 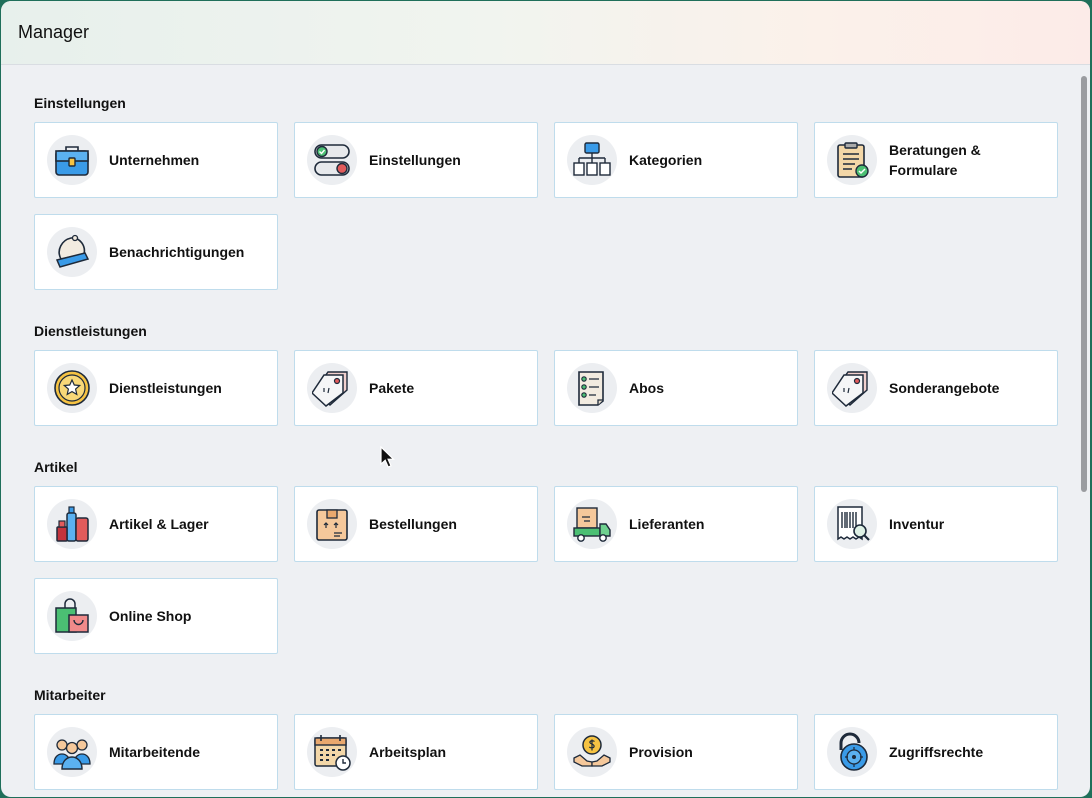 What do you see at coordinates (72, 160) in the screenshot?
I see `briefcase-icon` at bounding box center [72, 160].